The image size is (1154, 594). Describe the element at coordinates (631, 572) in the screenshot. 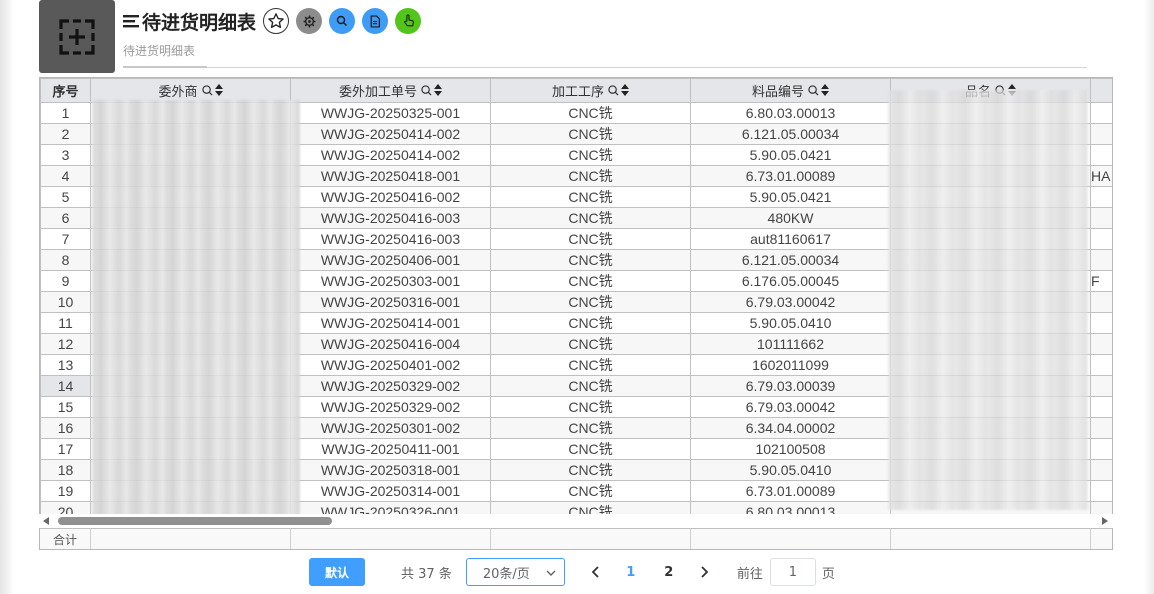

I see `page-1-button: 1` at that location.